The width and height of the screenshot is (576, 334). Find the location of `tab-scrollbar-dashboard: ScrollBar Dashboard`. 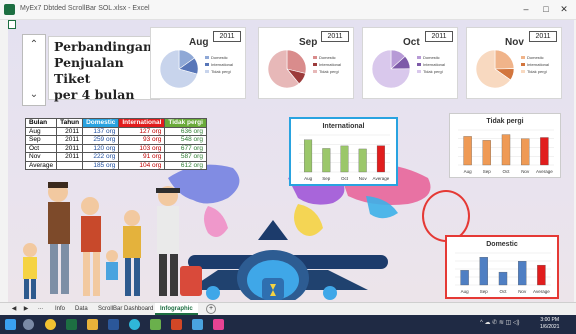

tab-scrollbar-dashboard: ScrollBar Dashboard is located at coordinates (125, 309).